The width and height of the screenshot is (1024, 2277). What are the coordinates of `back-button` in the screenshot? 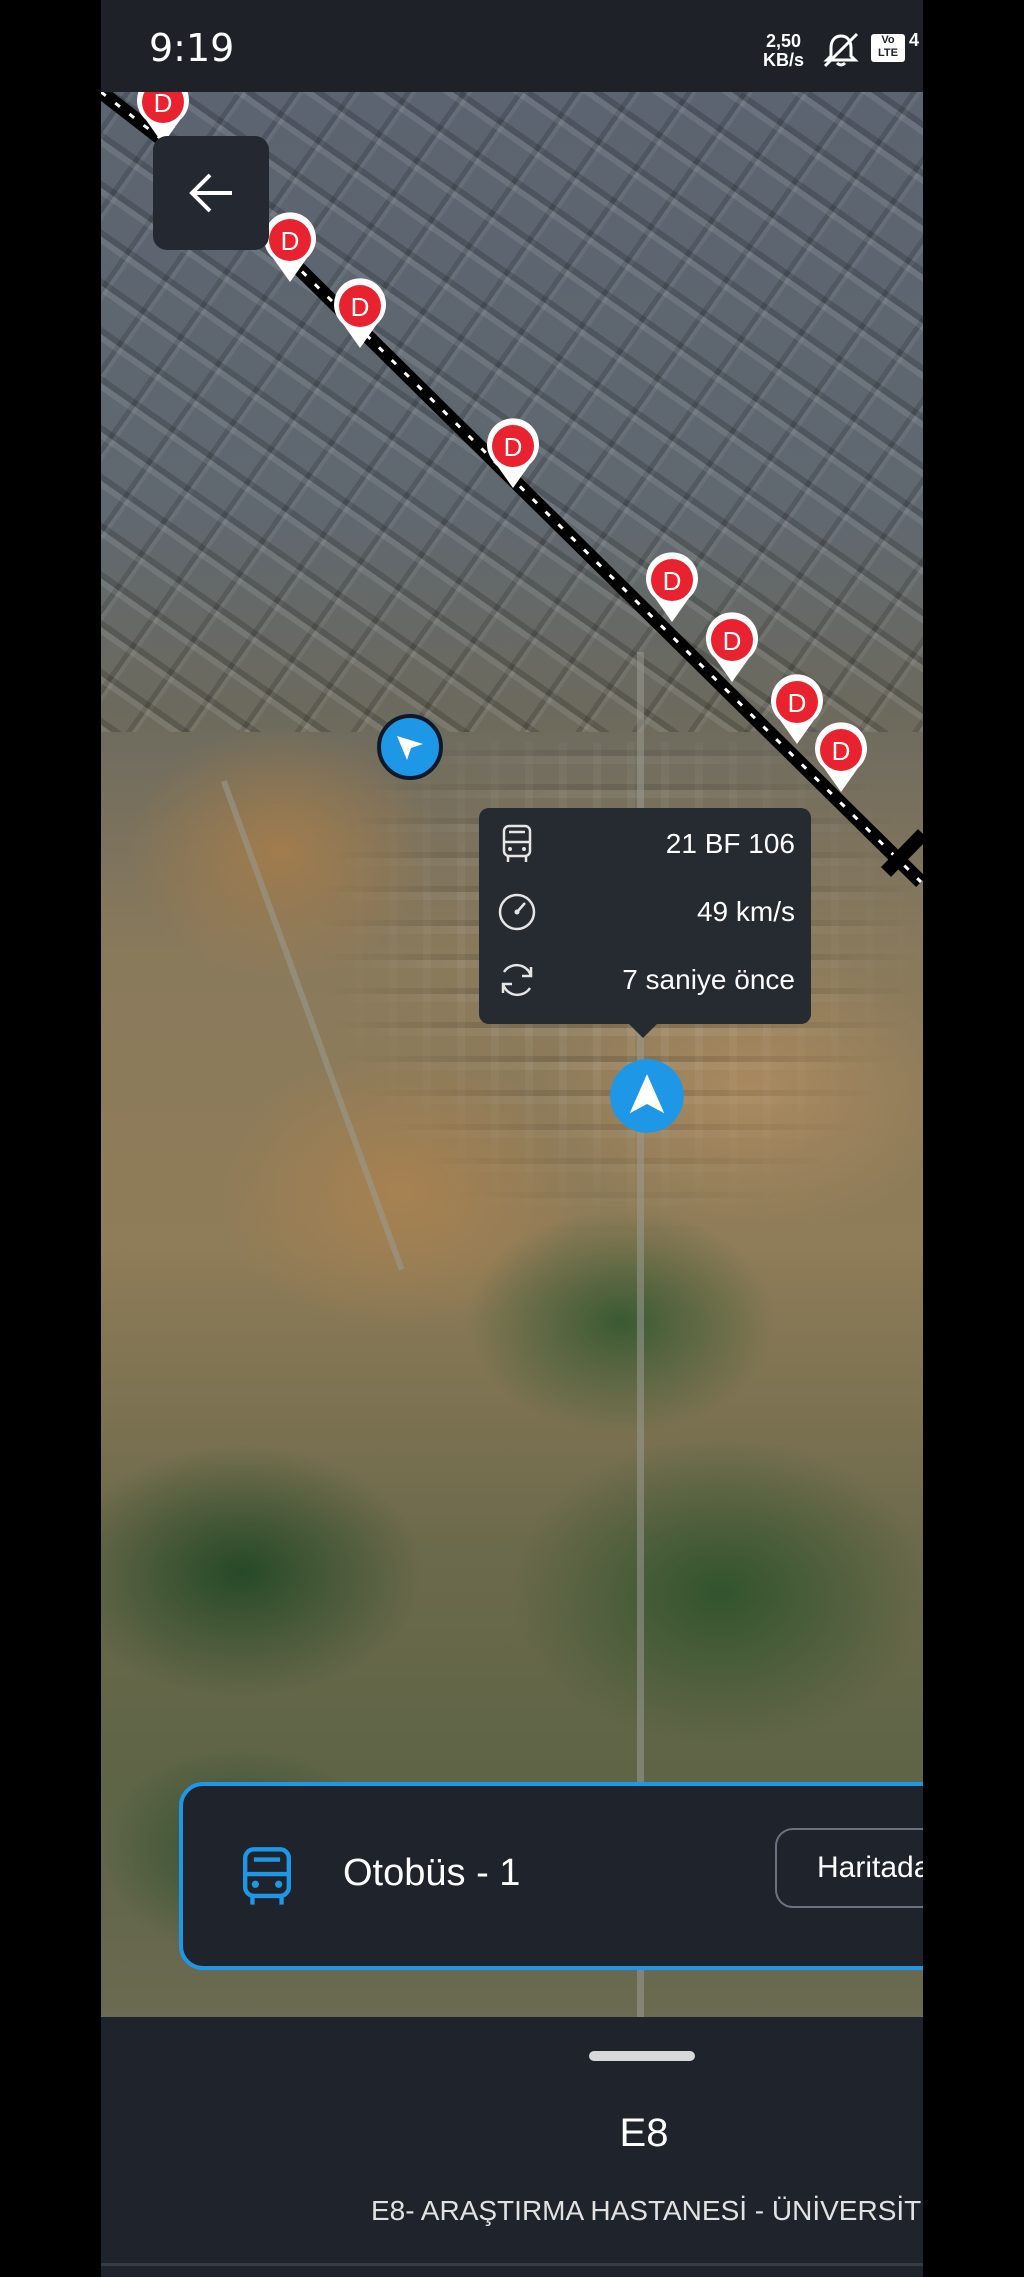 It's located at (211, 193).